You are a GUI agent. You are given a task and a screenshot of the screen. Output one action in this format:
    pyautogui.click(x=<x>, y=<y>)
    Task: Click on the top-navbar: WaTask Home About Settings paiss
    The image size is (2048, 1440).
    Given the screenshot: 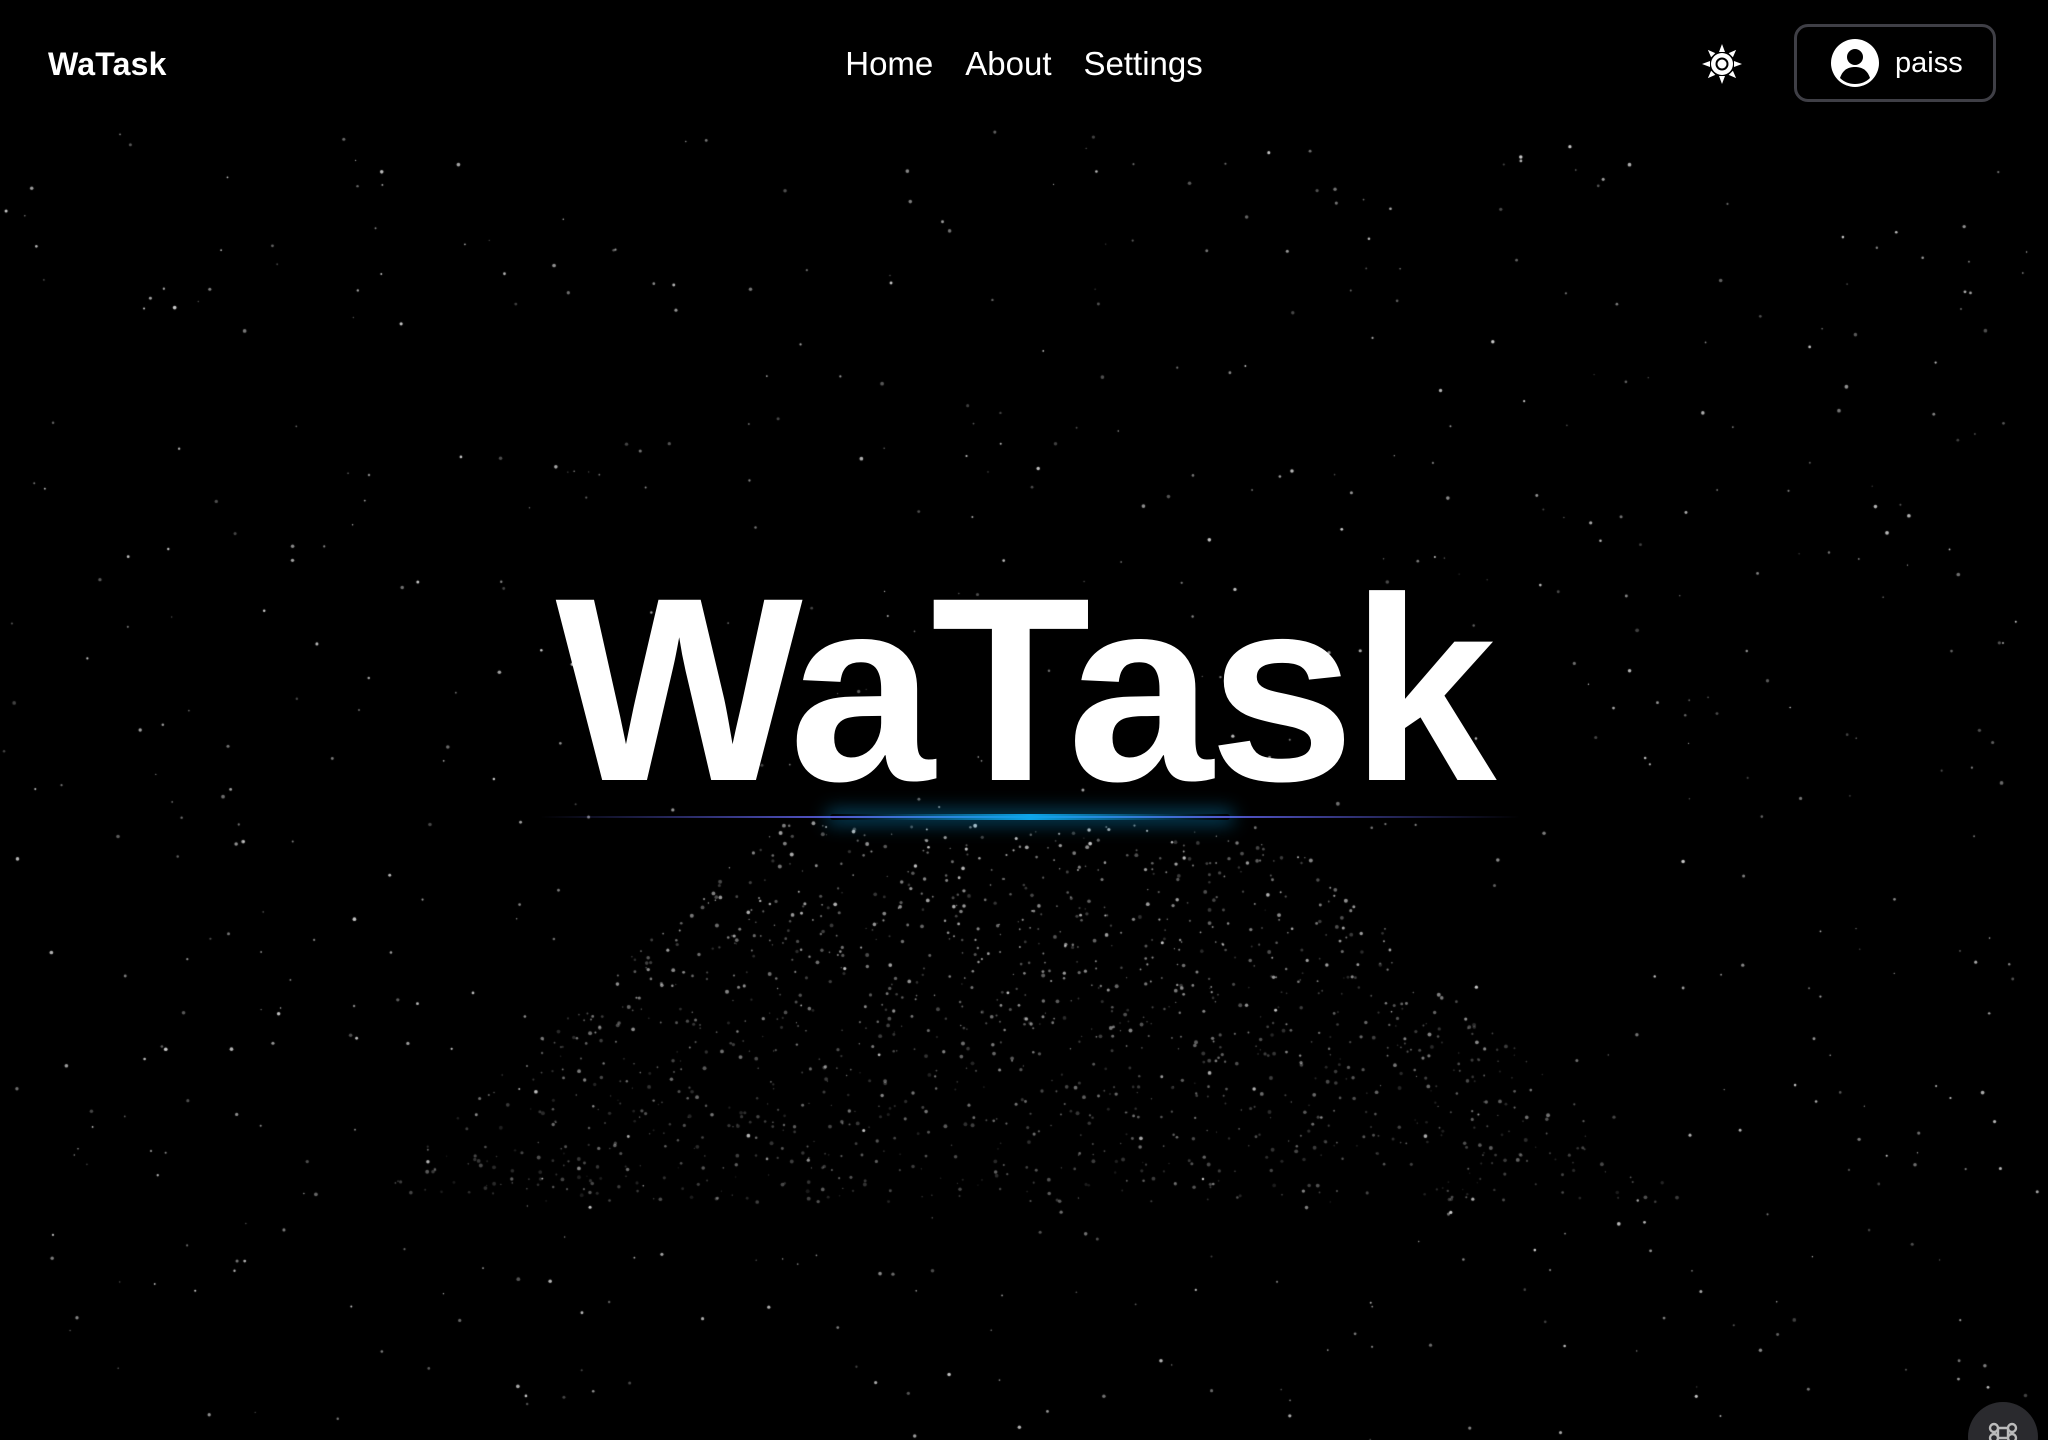 What is the action you would take?
    pyautogui.click(x=1024, y=65)
    